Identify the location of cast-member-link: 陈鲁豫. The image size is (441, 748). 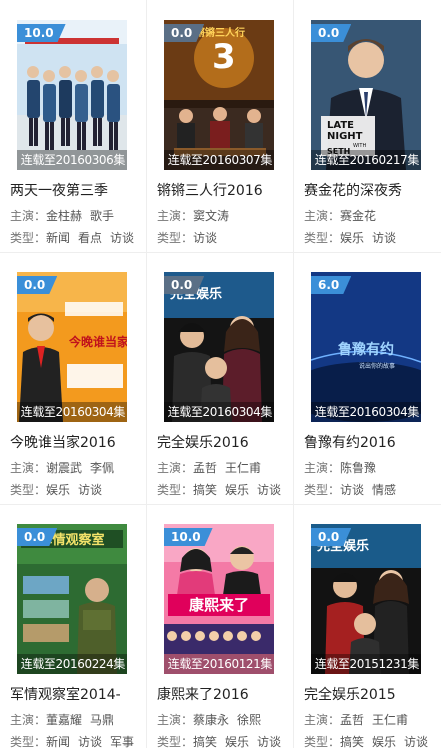
(358, 468).